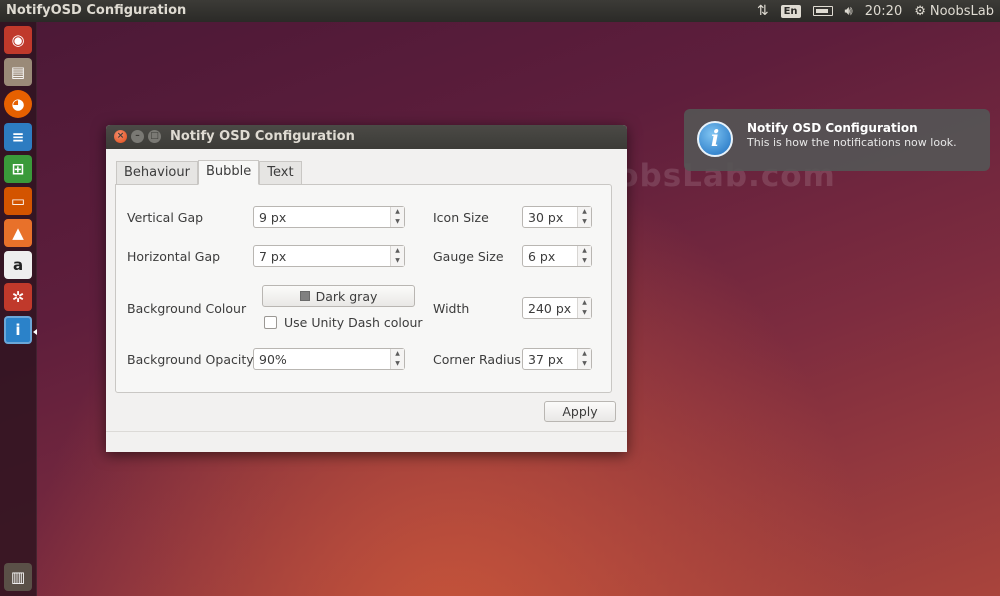 This screenshot has width=1000, height=596. Describe the element at coordinates (545, 359) in the screenshot. I see `corner-radius-value: 37 px` at that location.